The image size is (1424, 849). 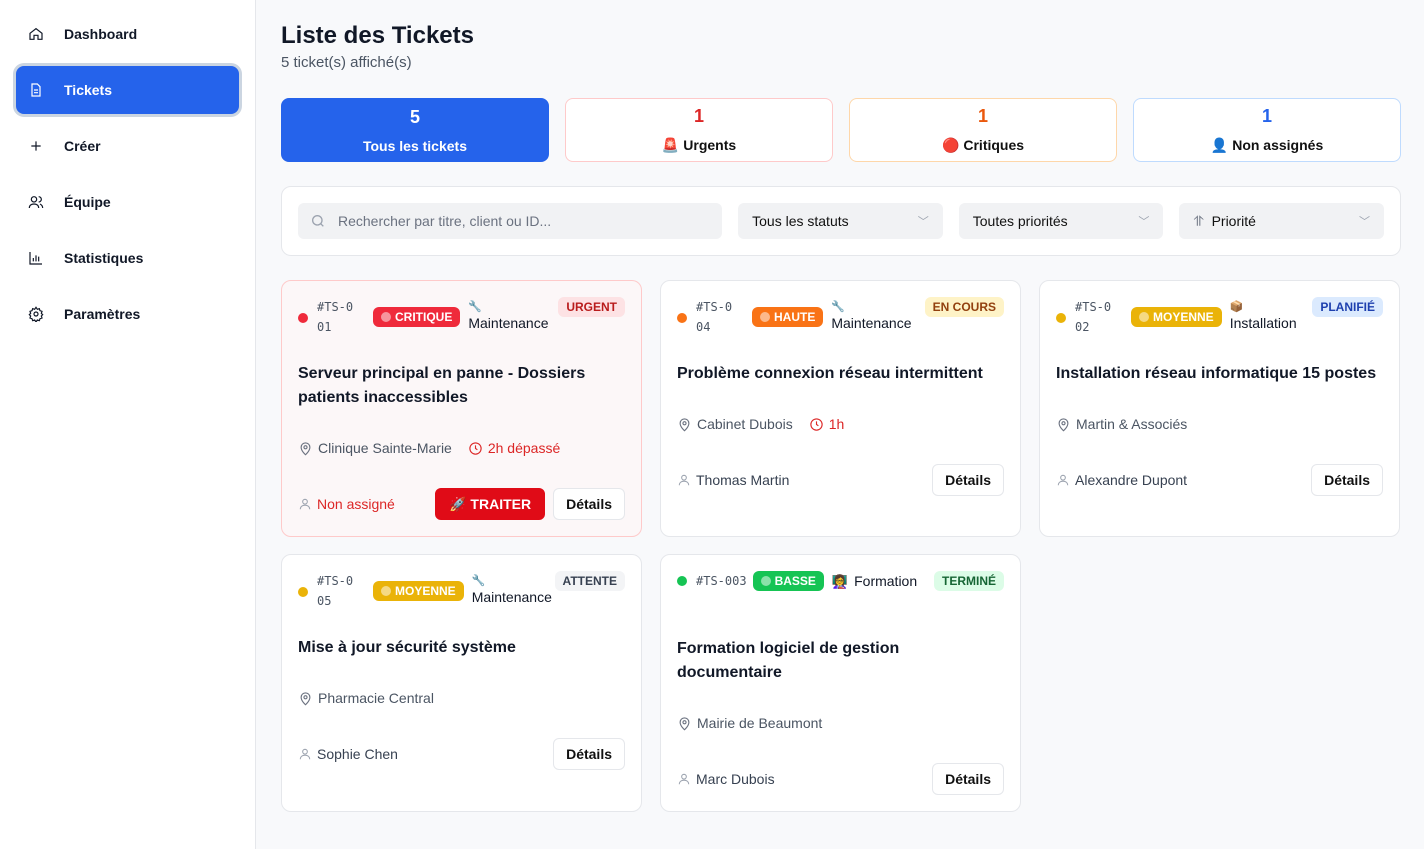 What do you see at coordinates (749, 723) in the screenshot?
I see `client: Mairie de Beaumont` at bounding box center [749, 723].